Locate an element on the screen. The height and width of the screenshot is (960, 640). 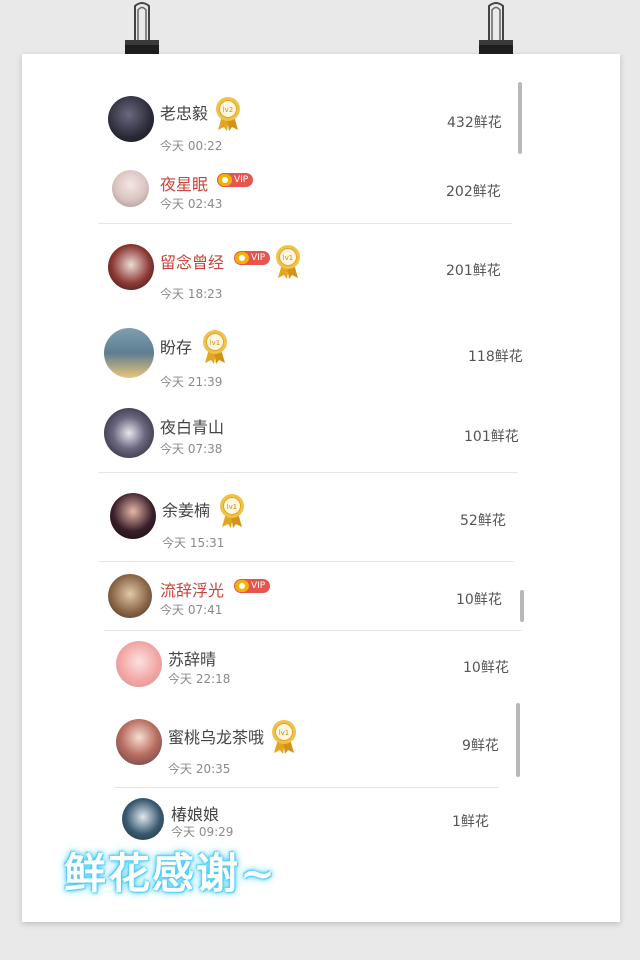
user-name: 流辞浮光 is located at coordinates (192, 589).